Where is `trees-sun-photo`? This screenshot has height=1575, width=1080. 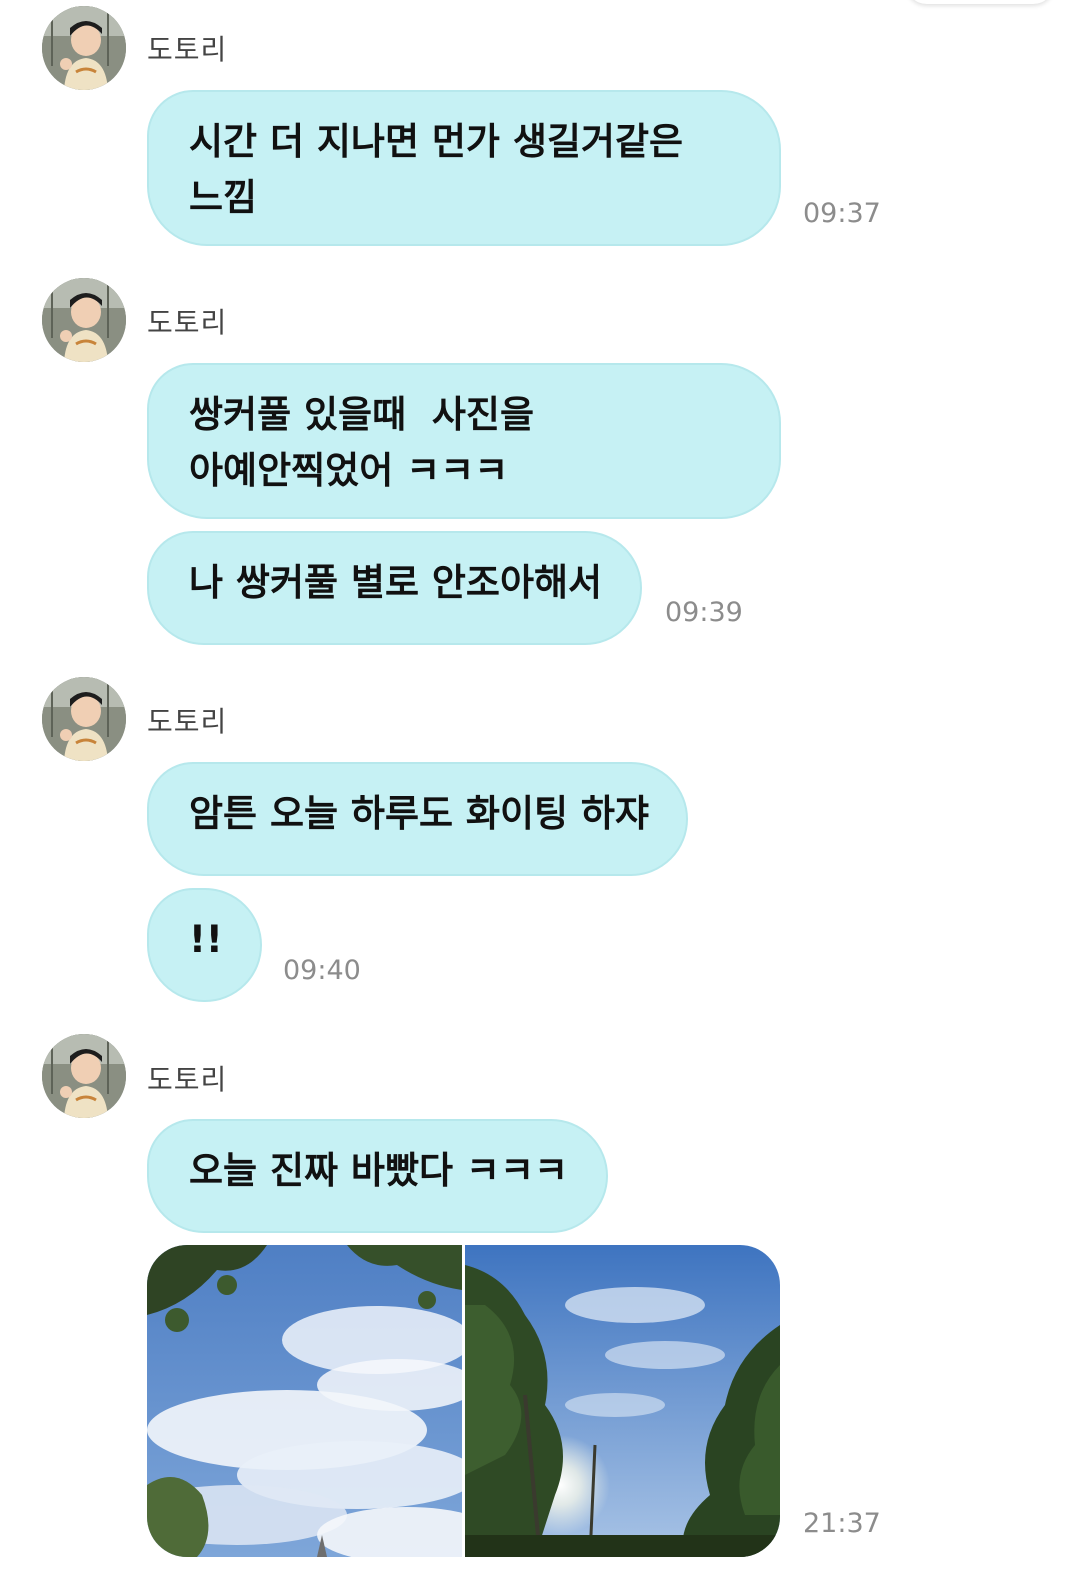 trees-sun-photo is located at coordinates (622, 1401).